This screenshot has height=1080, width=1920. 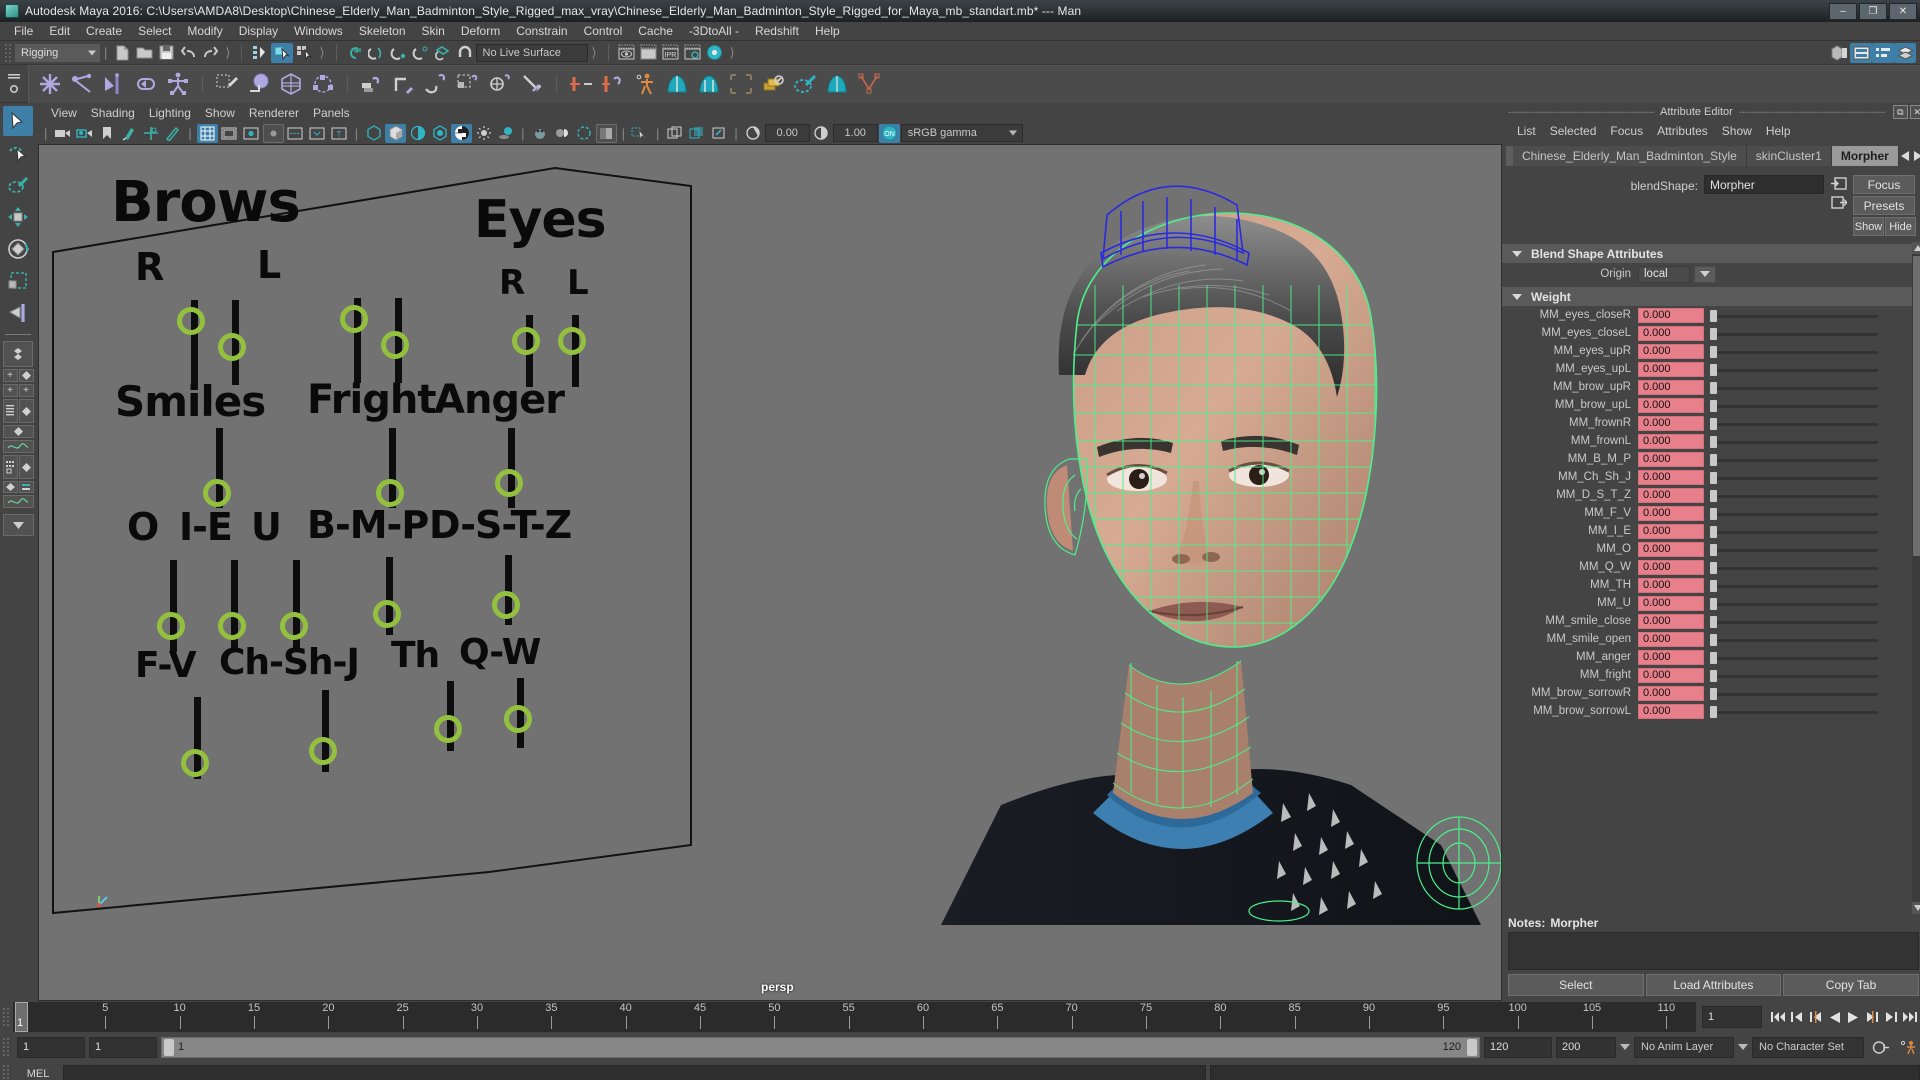 I want to click on eyes-l-handle, so click(x=572, y=341).